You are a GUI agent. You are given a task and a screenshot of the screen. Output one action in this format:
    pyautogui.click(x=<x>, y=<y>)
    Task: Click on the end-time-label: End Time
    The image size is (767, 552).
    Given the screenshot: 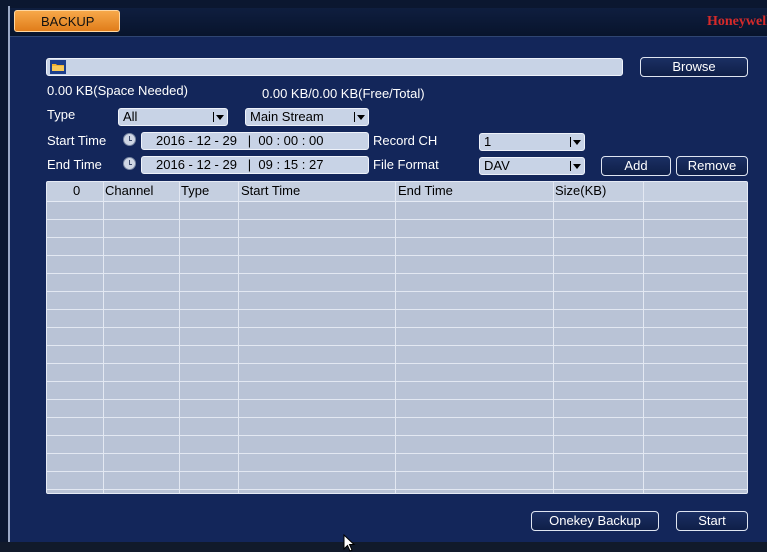 What is the action you would take?
    pyautogui.click(x=74, y=164)
    